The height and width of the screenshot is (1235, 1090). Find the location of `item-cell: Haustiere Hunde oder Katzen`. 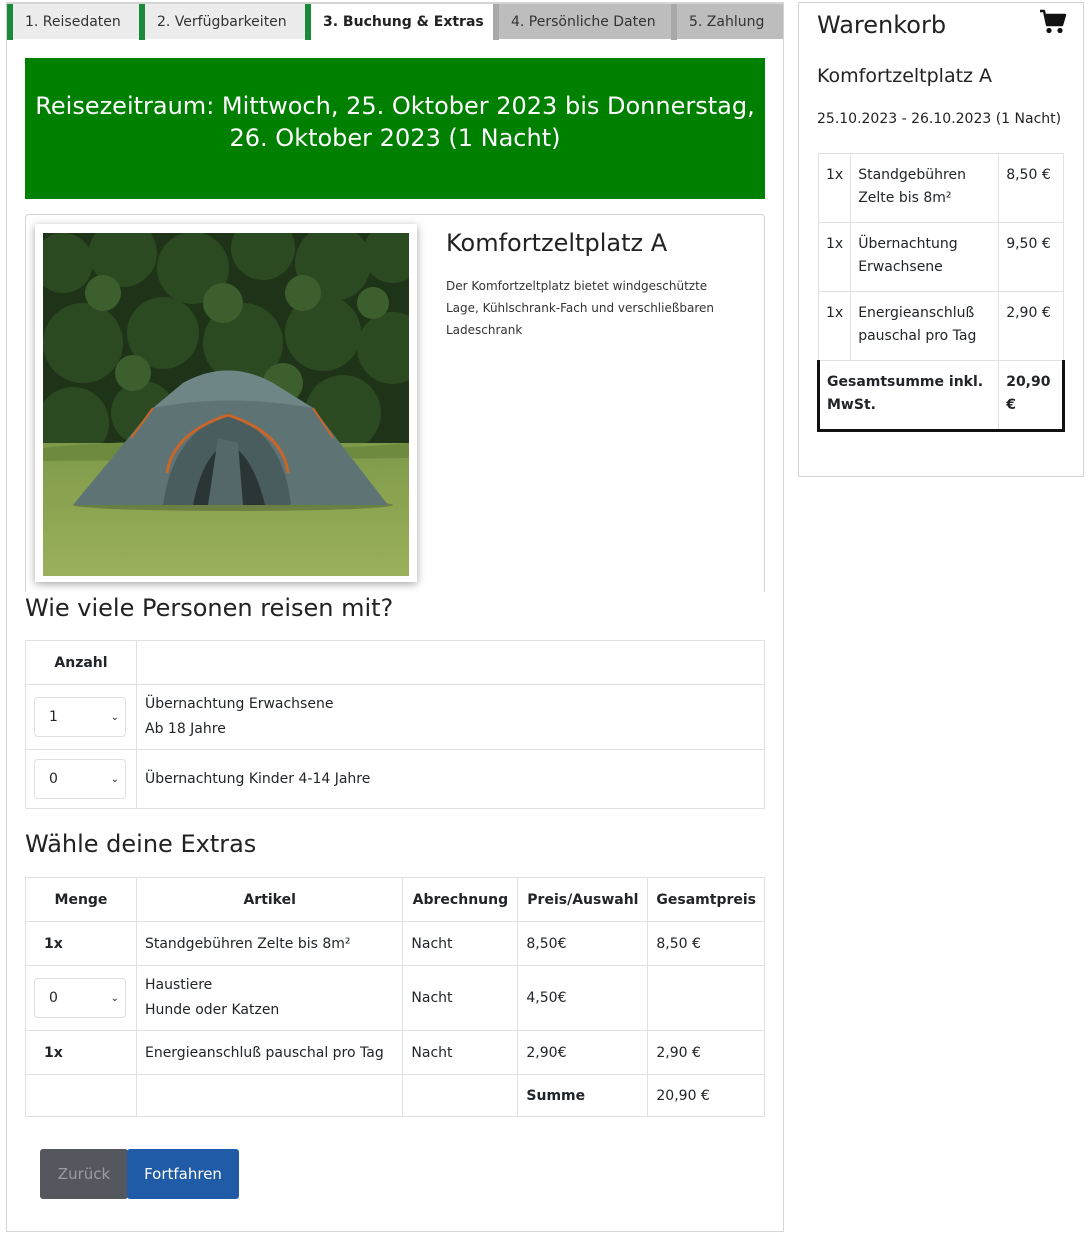

item-cell: Haustiere Hunde oder Katzen is located at coordinates (269, 998).